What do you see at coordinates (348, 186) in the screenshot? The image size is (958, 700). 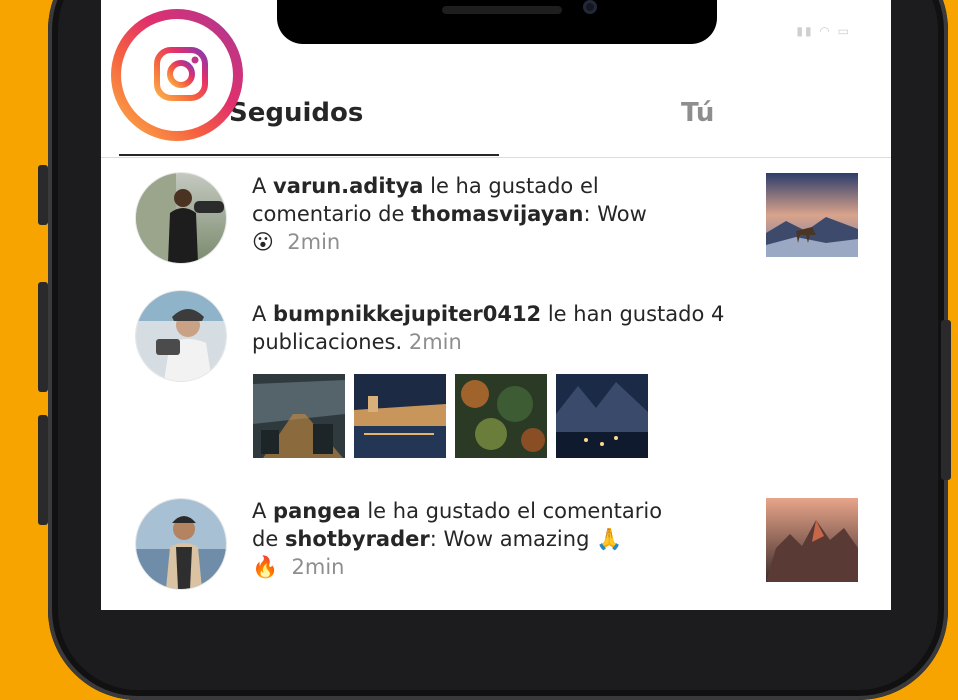 I see `username-link: varun.aditya` at bounding box center [348, 186].